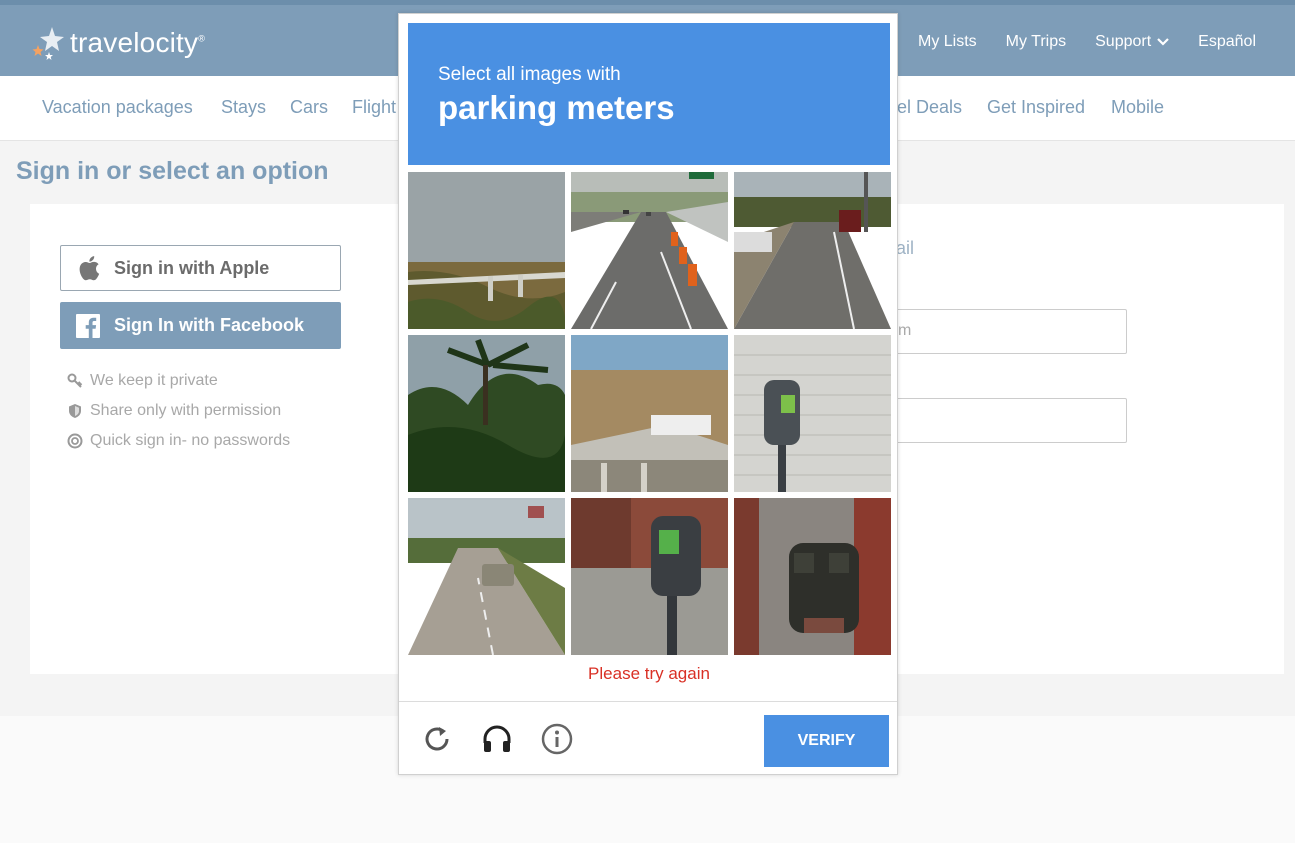 The height and width of the screenshot is (843, 1295). I want to click on sign-in-apple-button: Sign in with Apple, so click(200, 268).